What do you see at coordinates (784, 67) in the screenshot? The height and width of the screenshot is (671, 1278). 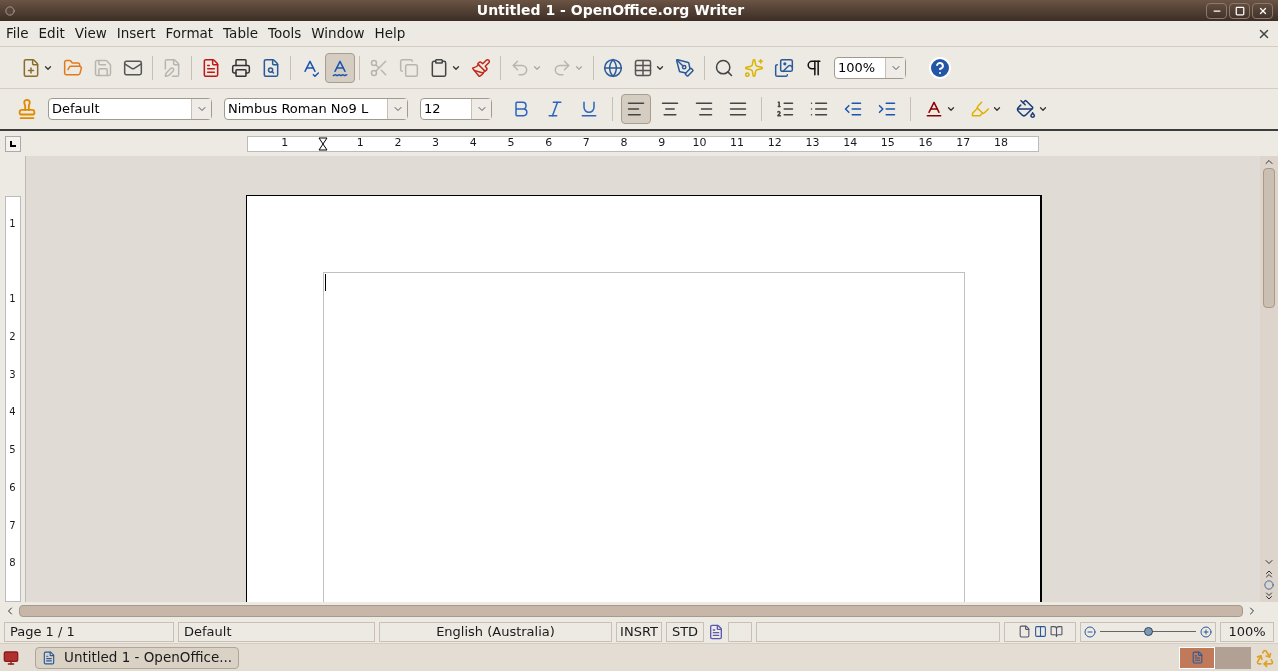 I see `gallery-icon` at bounding box center [784, 67].